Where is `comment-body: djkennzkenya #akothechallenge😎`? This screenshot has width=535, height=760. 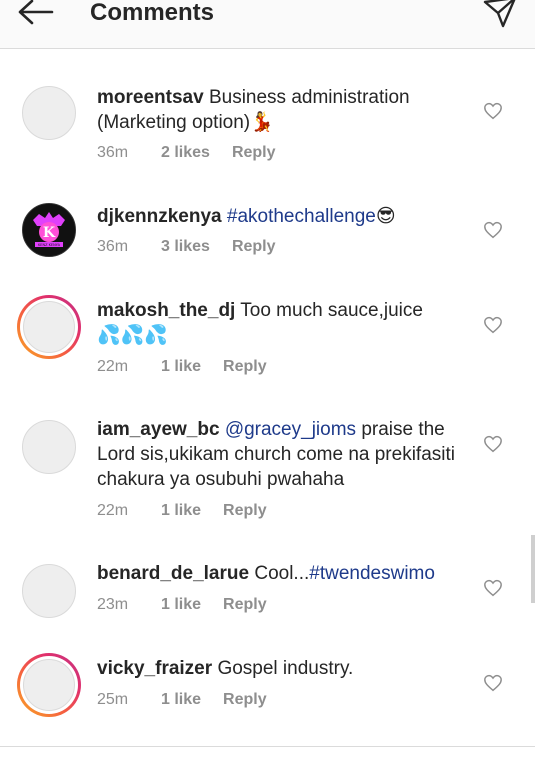
comment-body: djkennzkenya #akothechallenge😎 is located at coordinates (287, 216).